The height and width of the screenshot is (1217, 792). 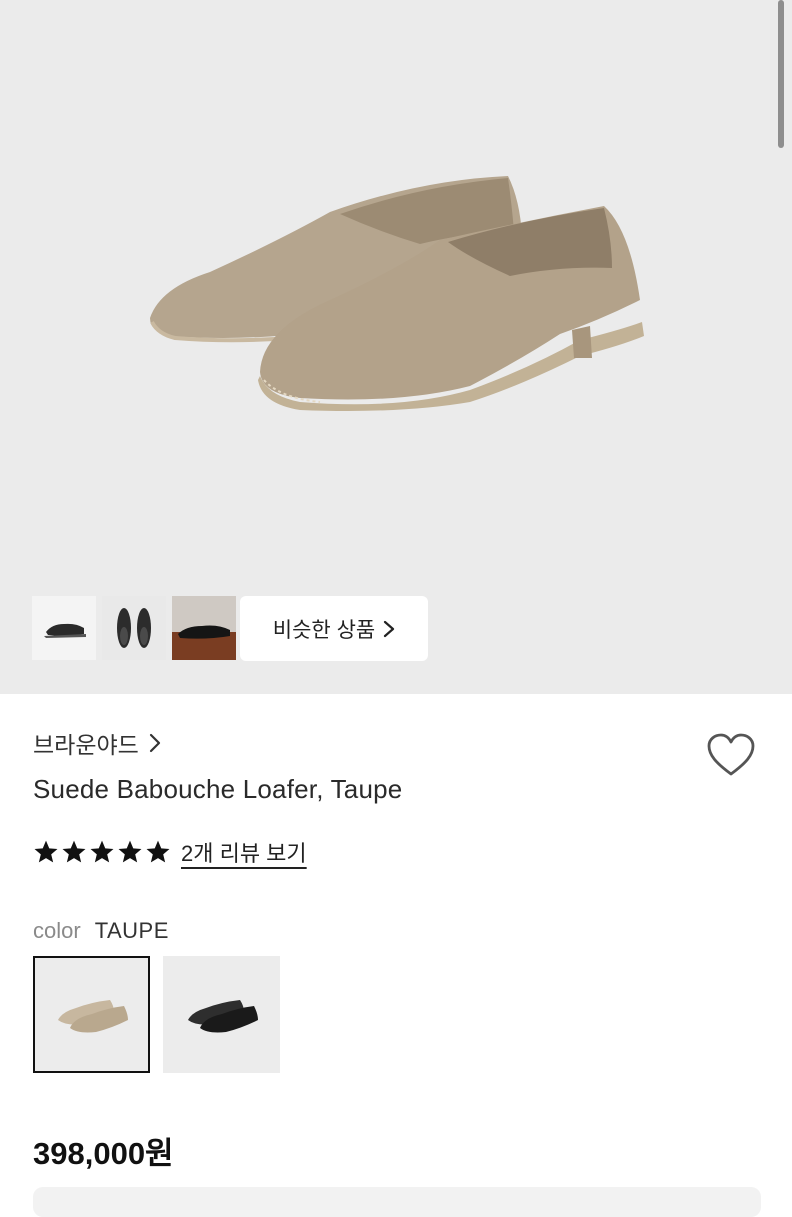 I want to click on similar-products-label: 비슷한 상품, so click(x=324, y=630).